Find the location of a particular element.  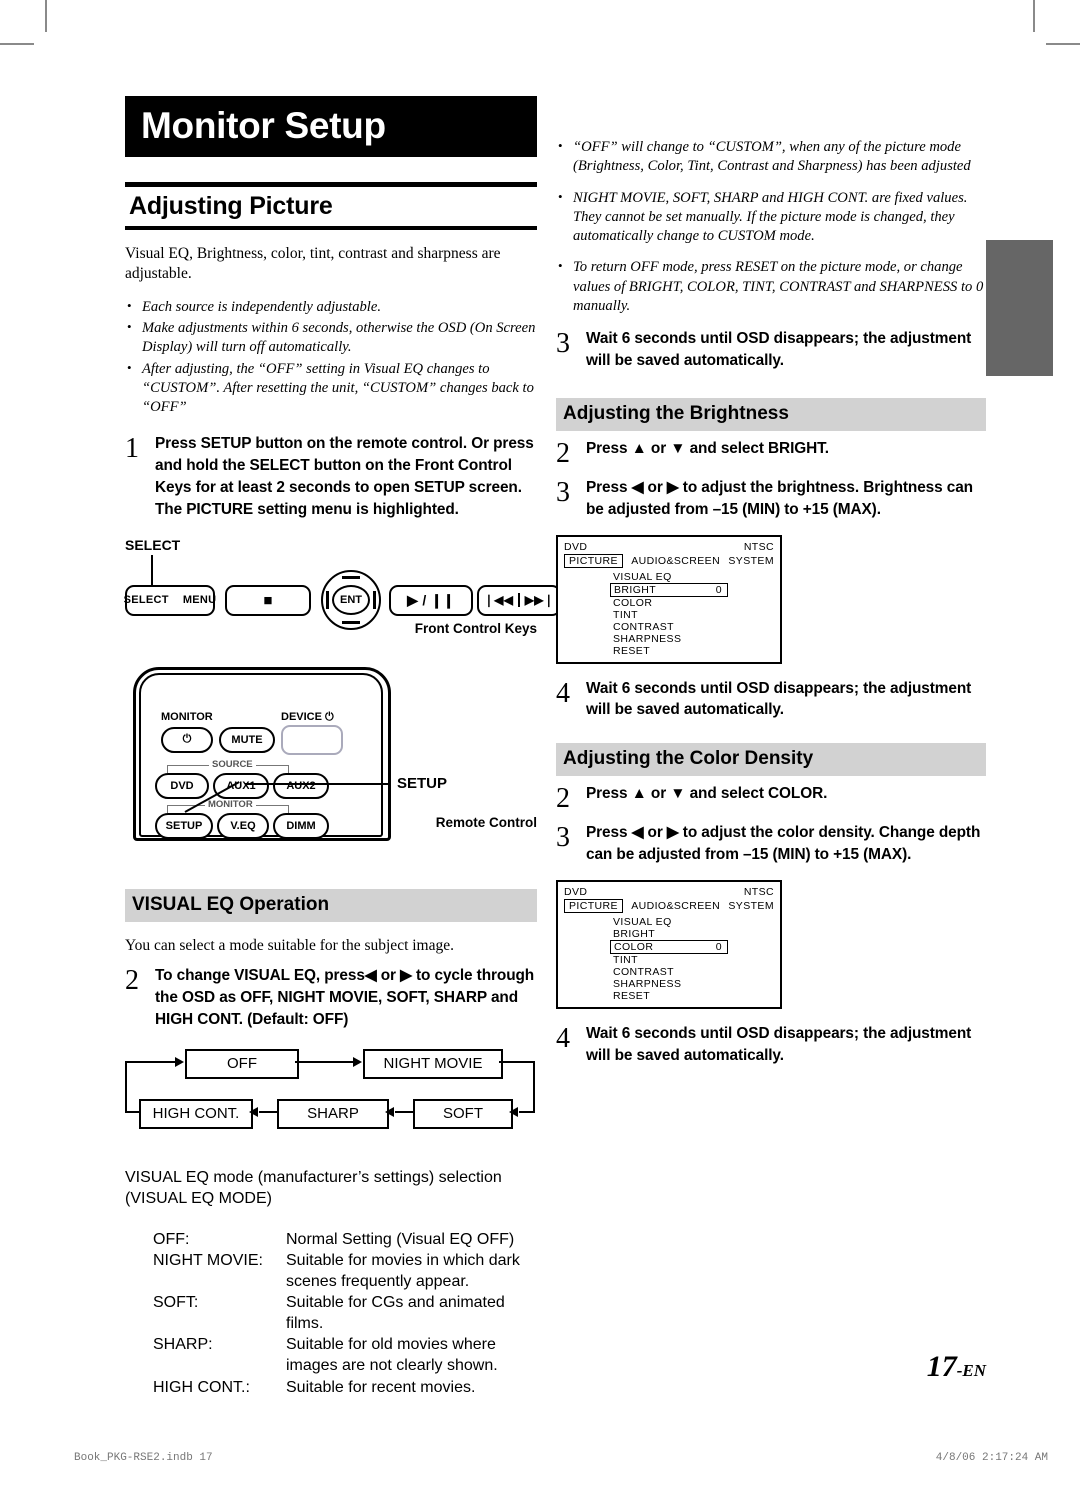

dimm-button: DIMM is located at coordinates (301, 825).